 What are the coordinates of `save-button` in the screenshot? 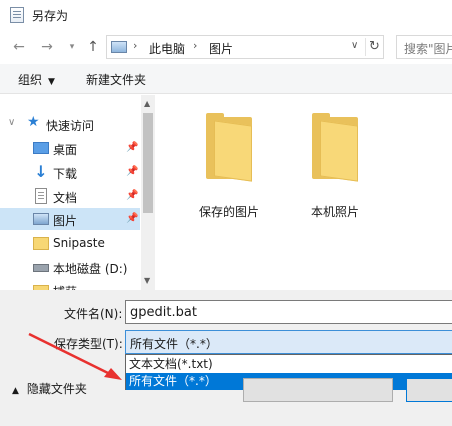 It's located at (318, 390).